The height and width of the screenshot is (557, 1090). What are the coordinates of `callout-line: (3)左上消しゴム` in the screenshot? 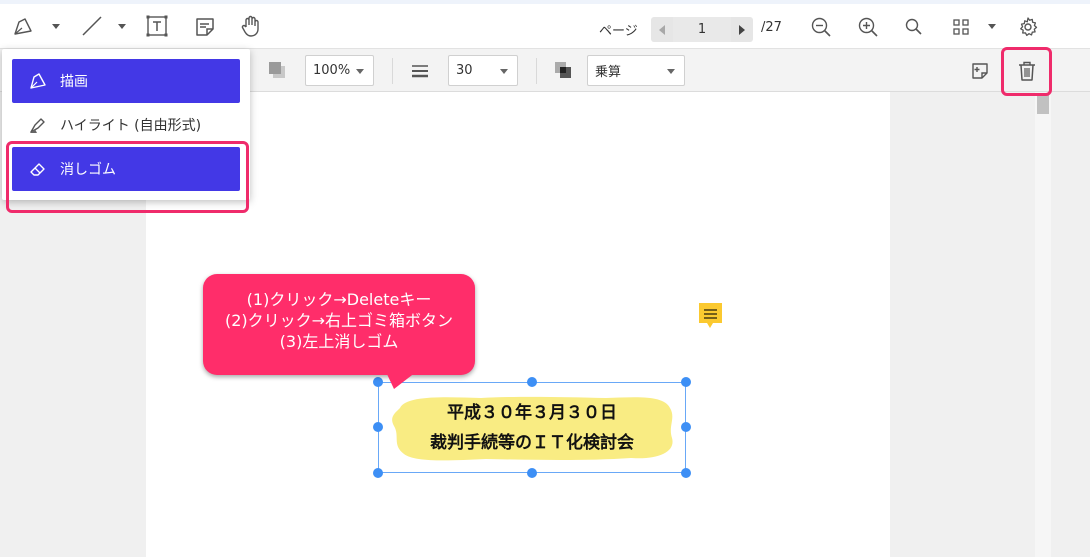 It's located at (339, 341).